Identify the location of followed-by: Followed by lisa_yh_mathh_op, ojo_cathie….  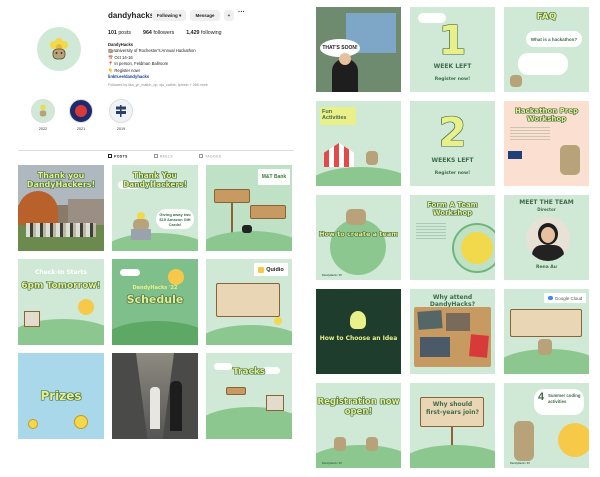
(158, 85).